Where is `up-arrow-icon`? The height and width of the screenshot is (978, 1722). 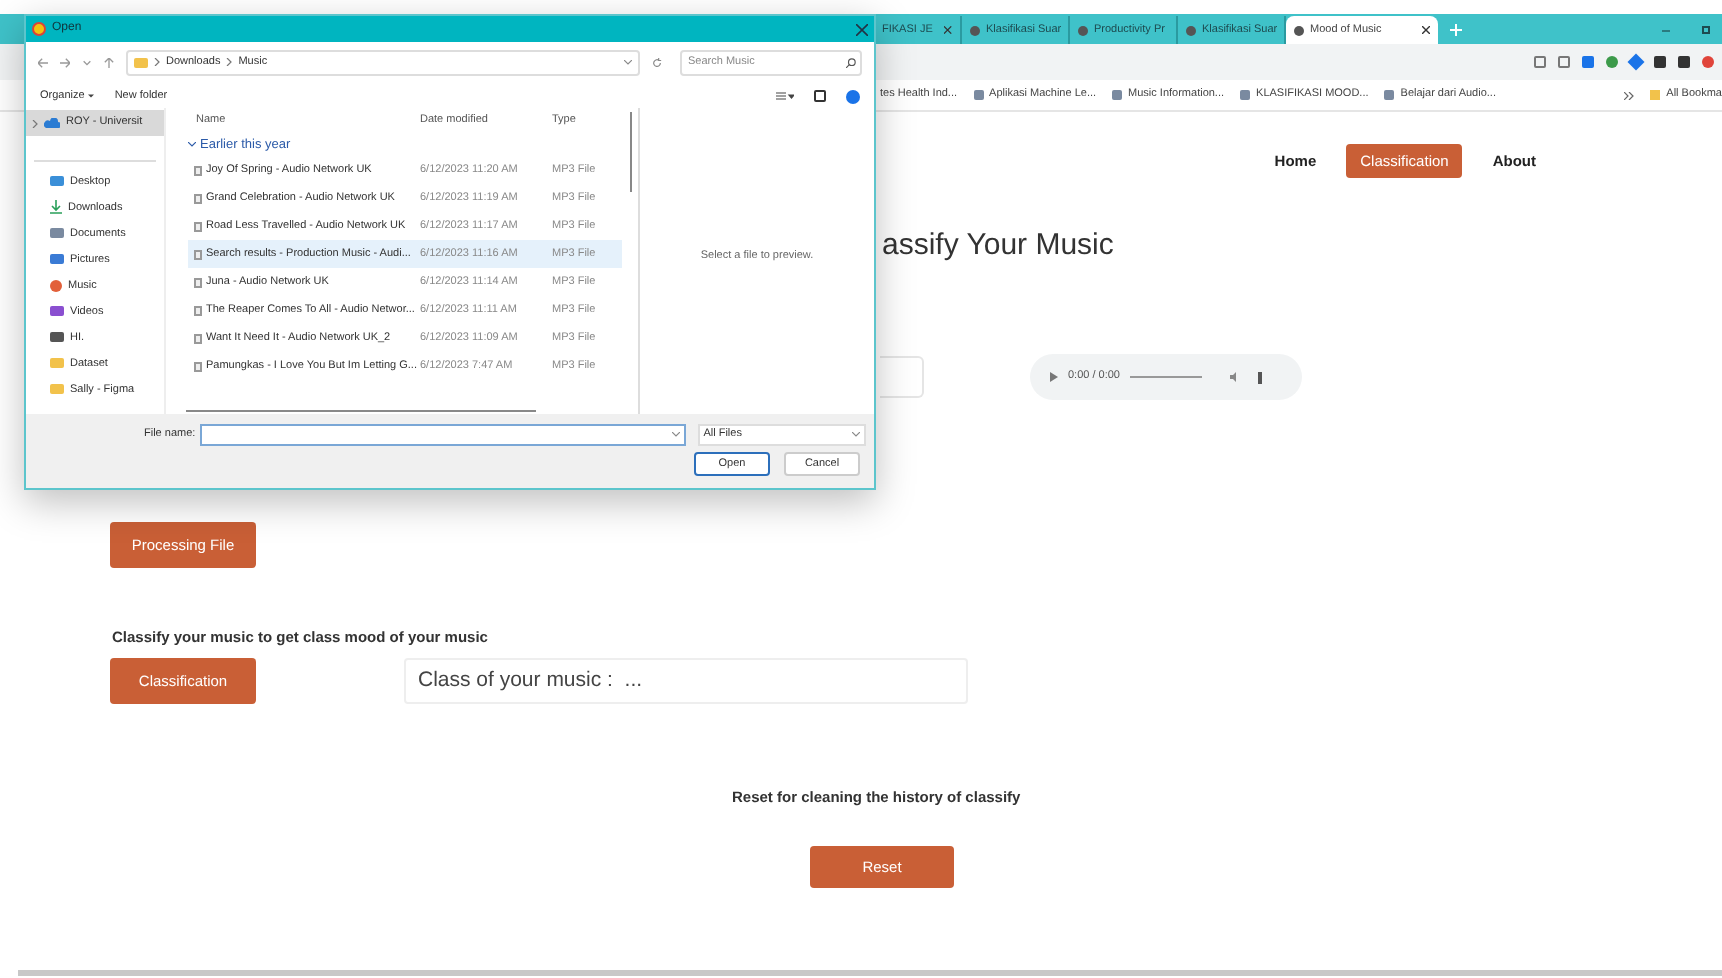 up-arrow-icon is located at coordinates (109, 62).